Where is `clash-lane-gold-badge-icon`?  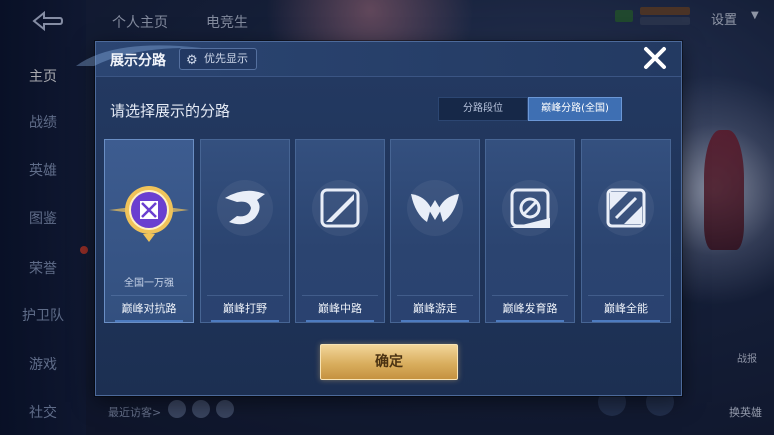 clash-lane-gold-badge-icon is located at coordinates (149, 214).